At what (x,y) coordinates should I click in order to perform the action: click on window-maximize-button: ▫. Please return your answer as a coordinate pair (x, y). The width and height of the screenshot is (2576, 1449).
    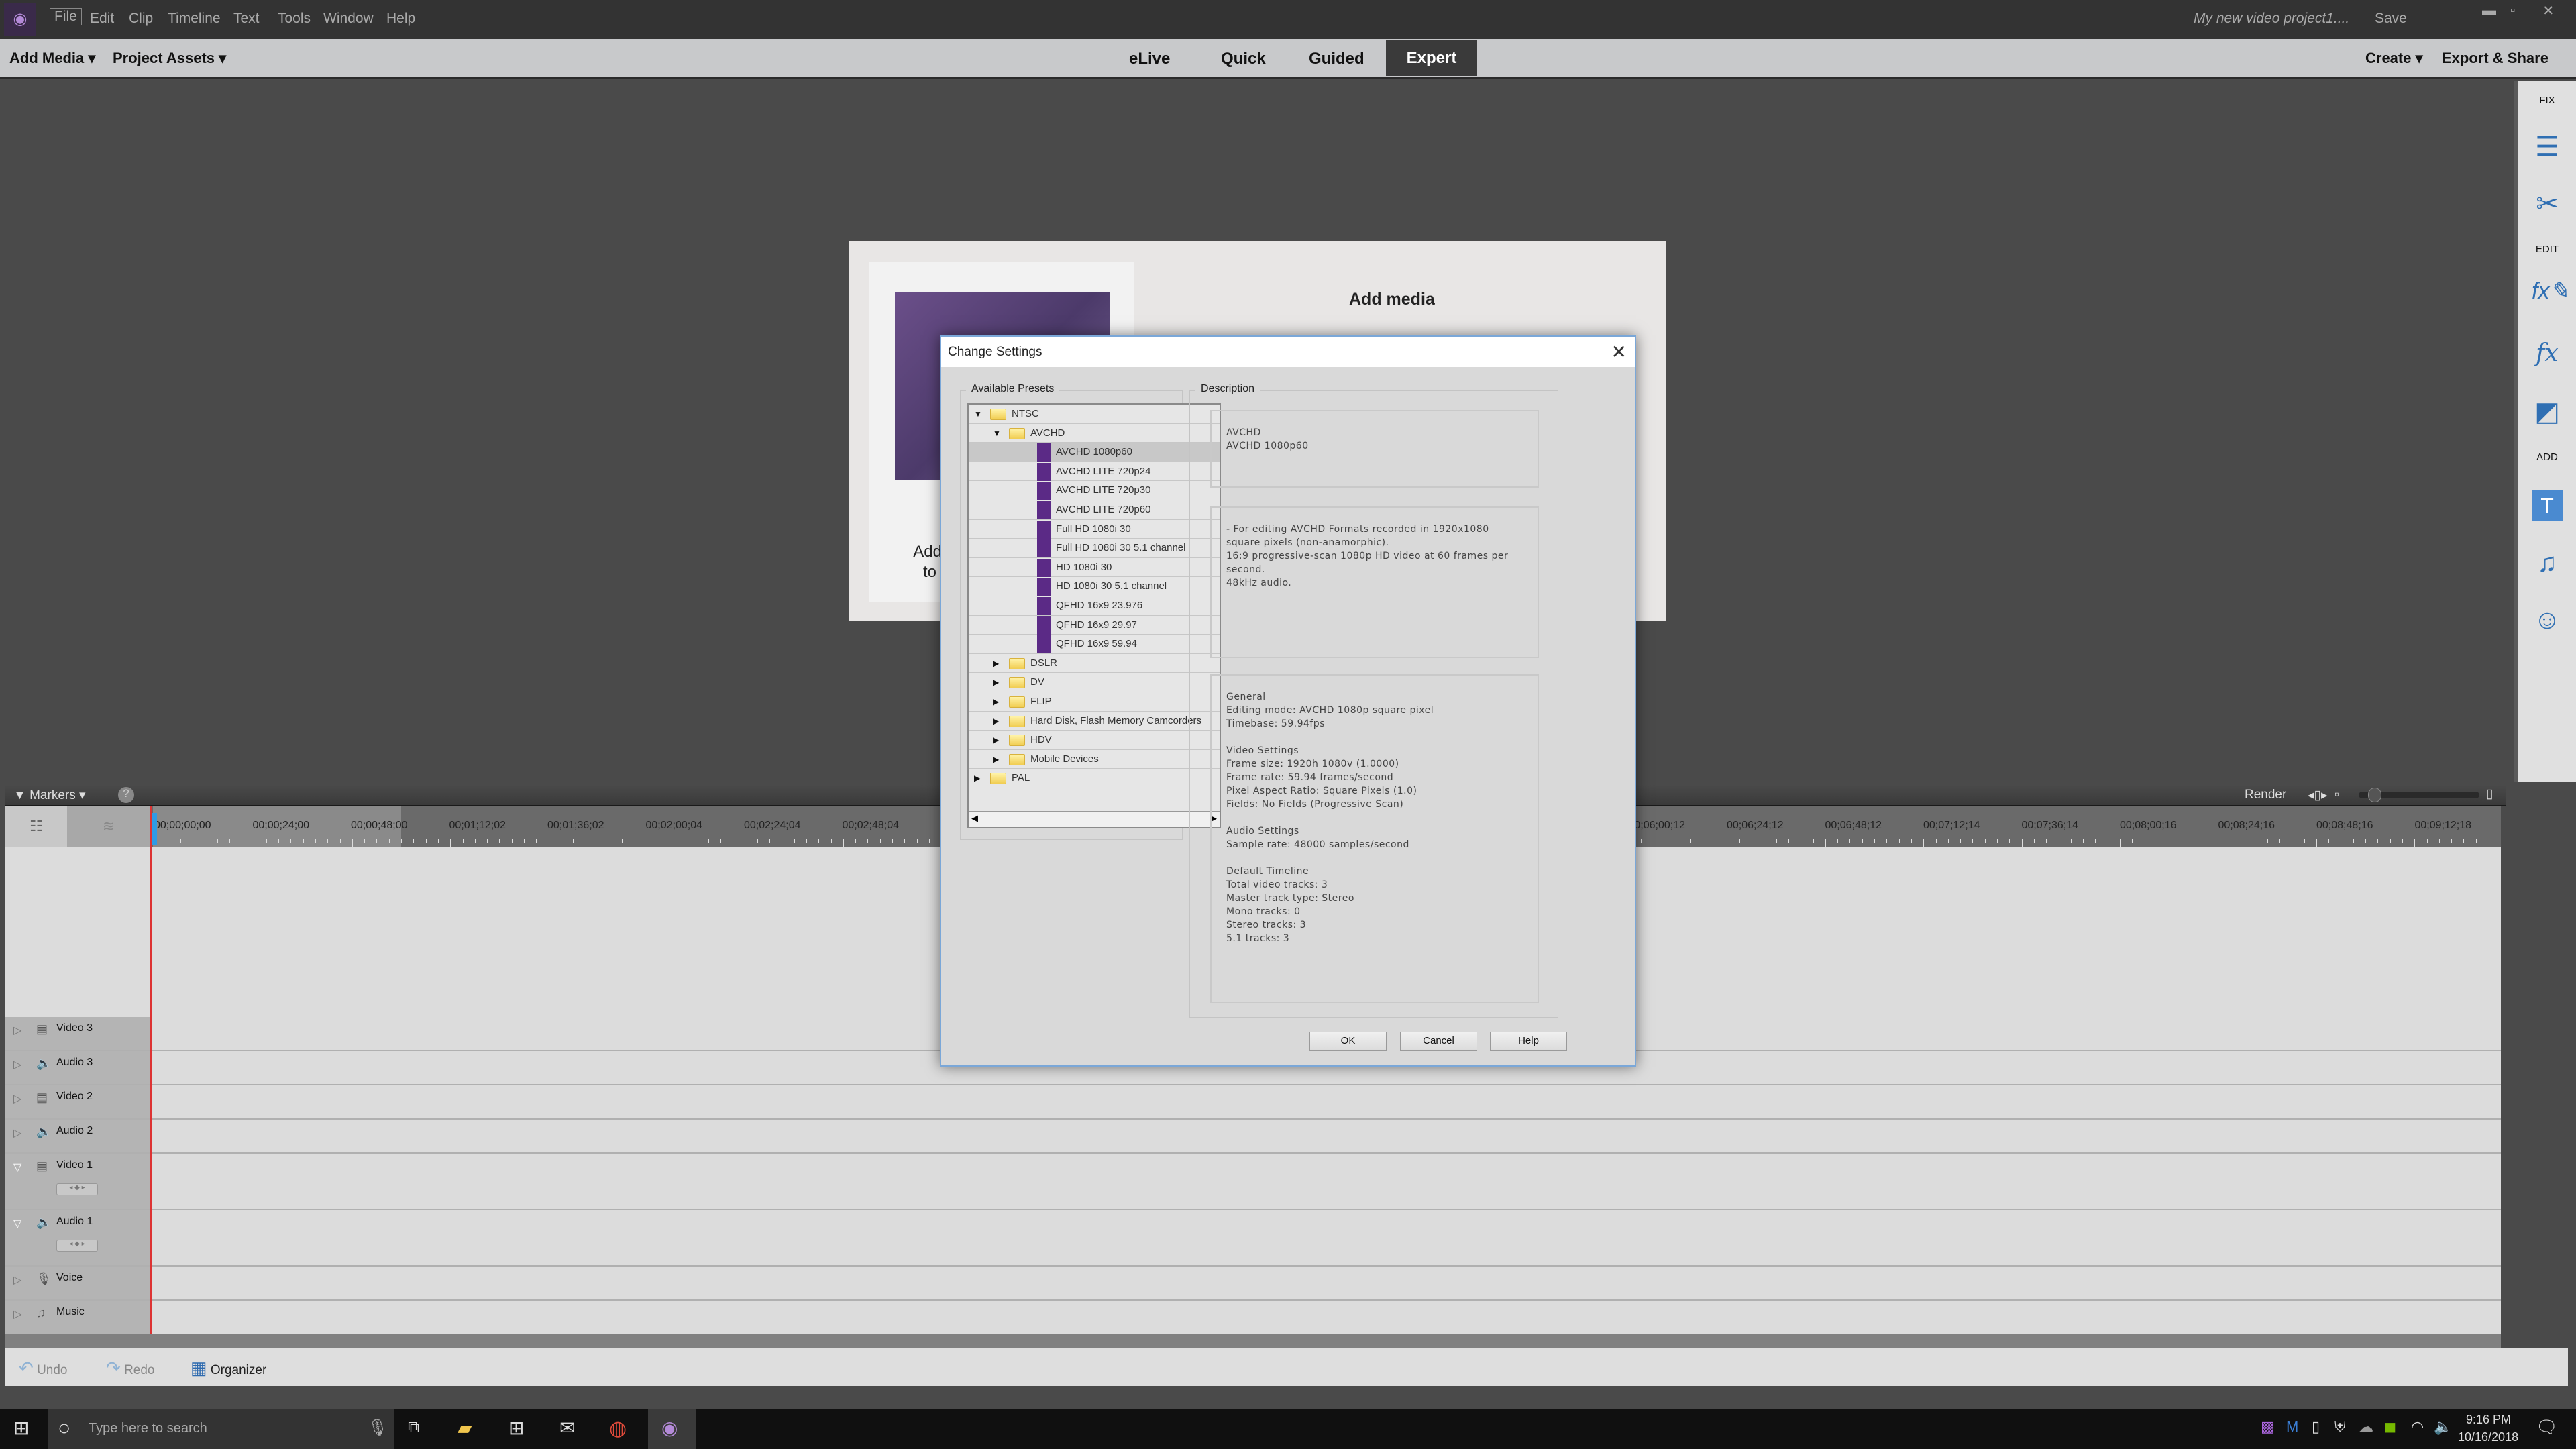
    Looking at the image, I should click on (2512, 11).